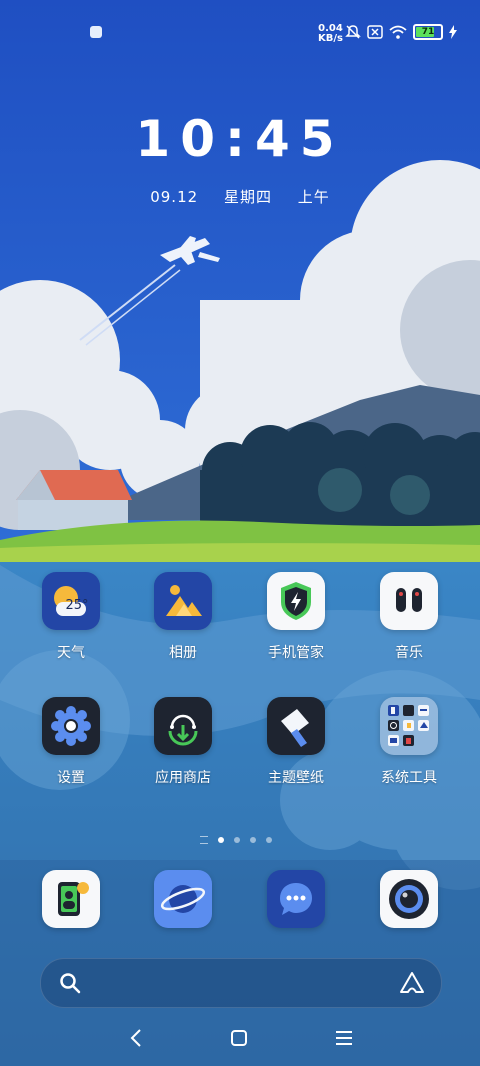  I want to click on messages-icon, so click(296, 899).